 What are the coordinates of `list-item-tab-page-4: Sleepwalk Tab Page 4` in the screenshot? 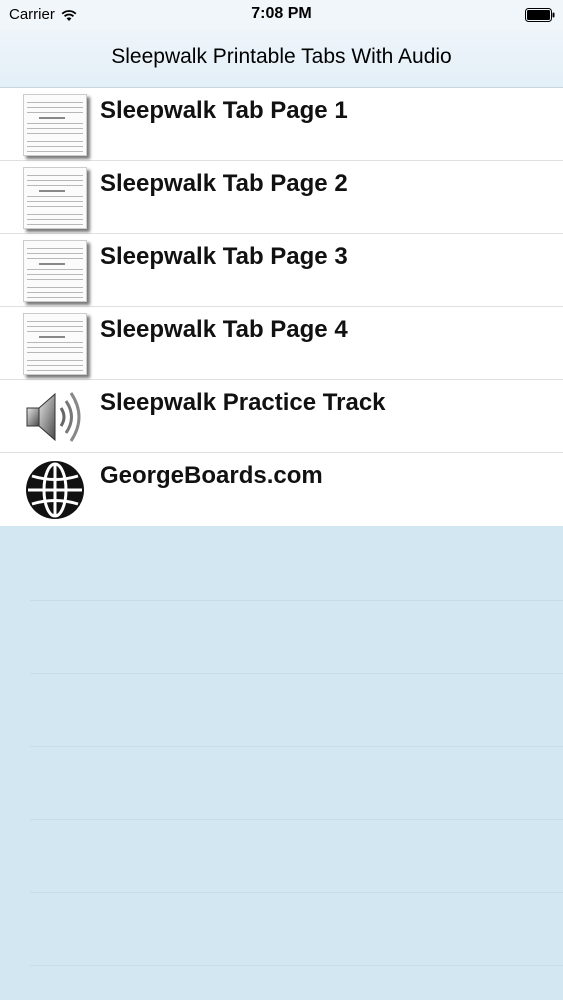 It's located at (281, 343).